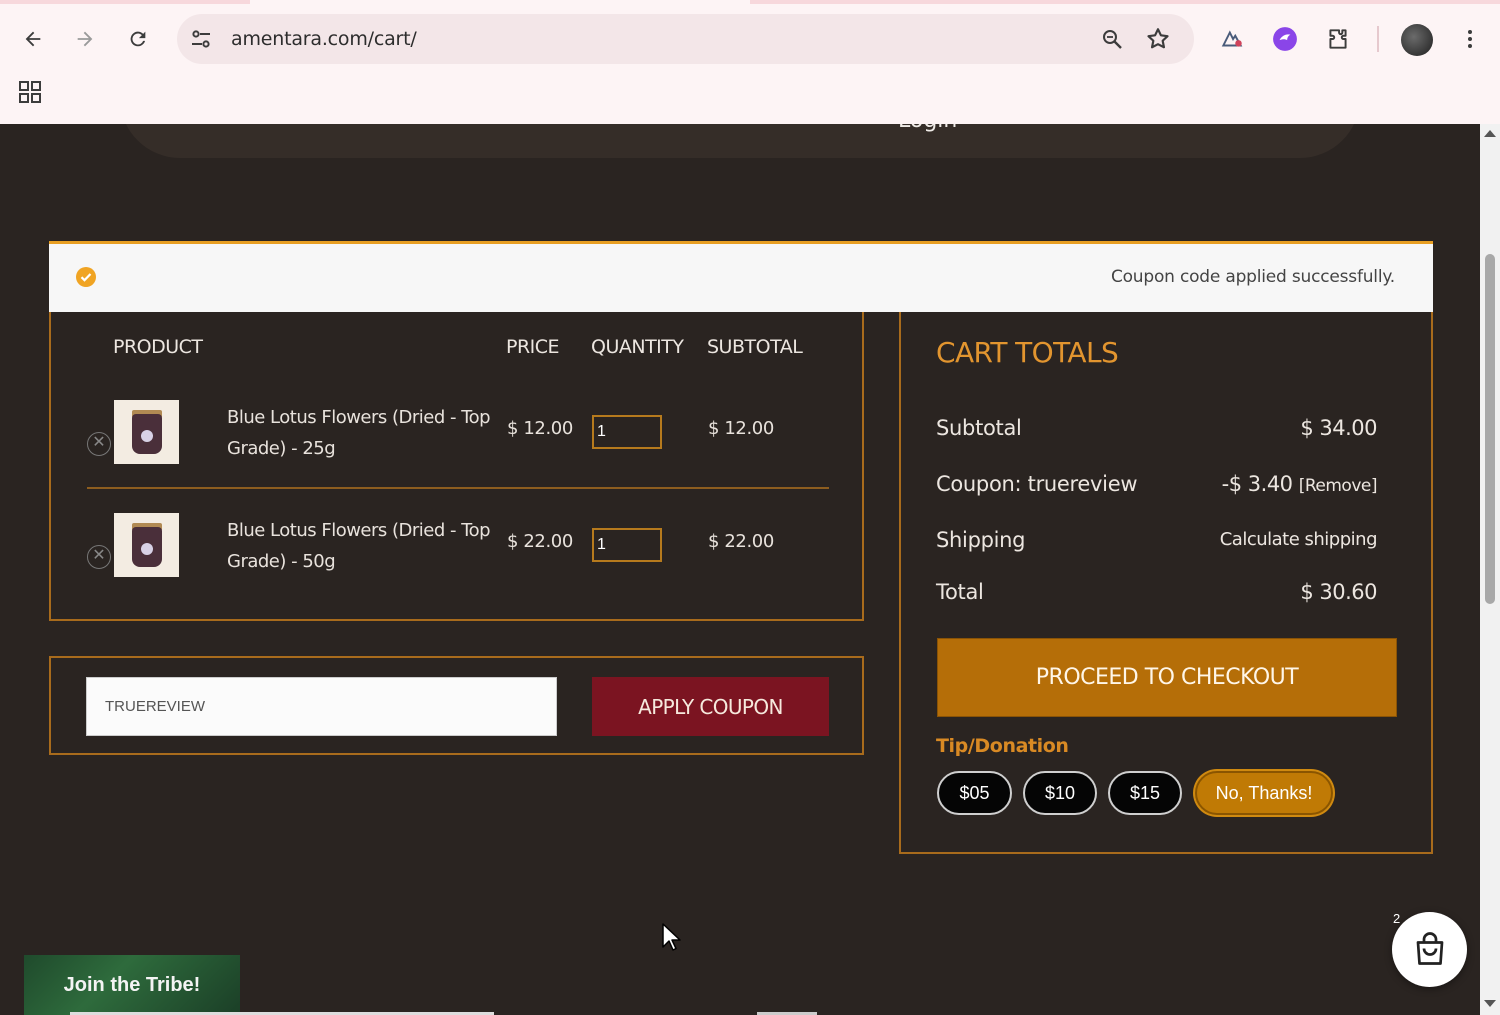 The height and width of the screenshot is (1015, 1500). I want to click on total-label: Total, so click(960, 592).